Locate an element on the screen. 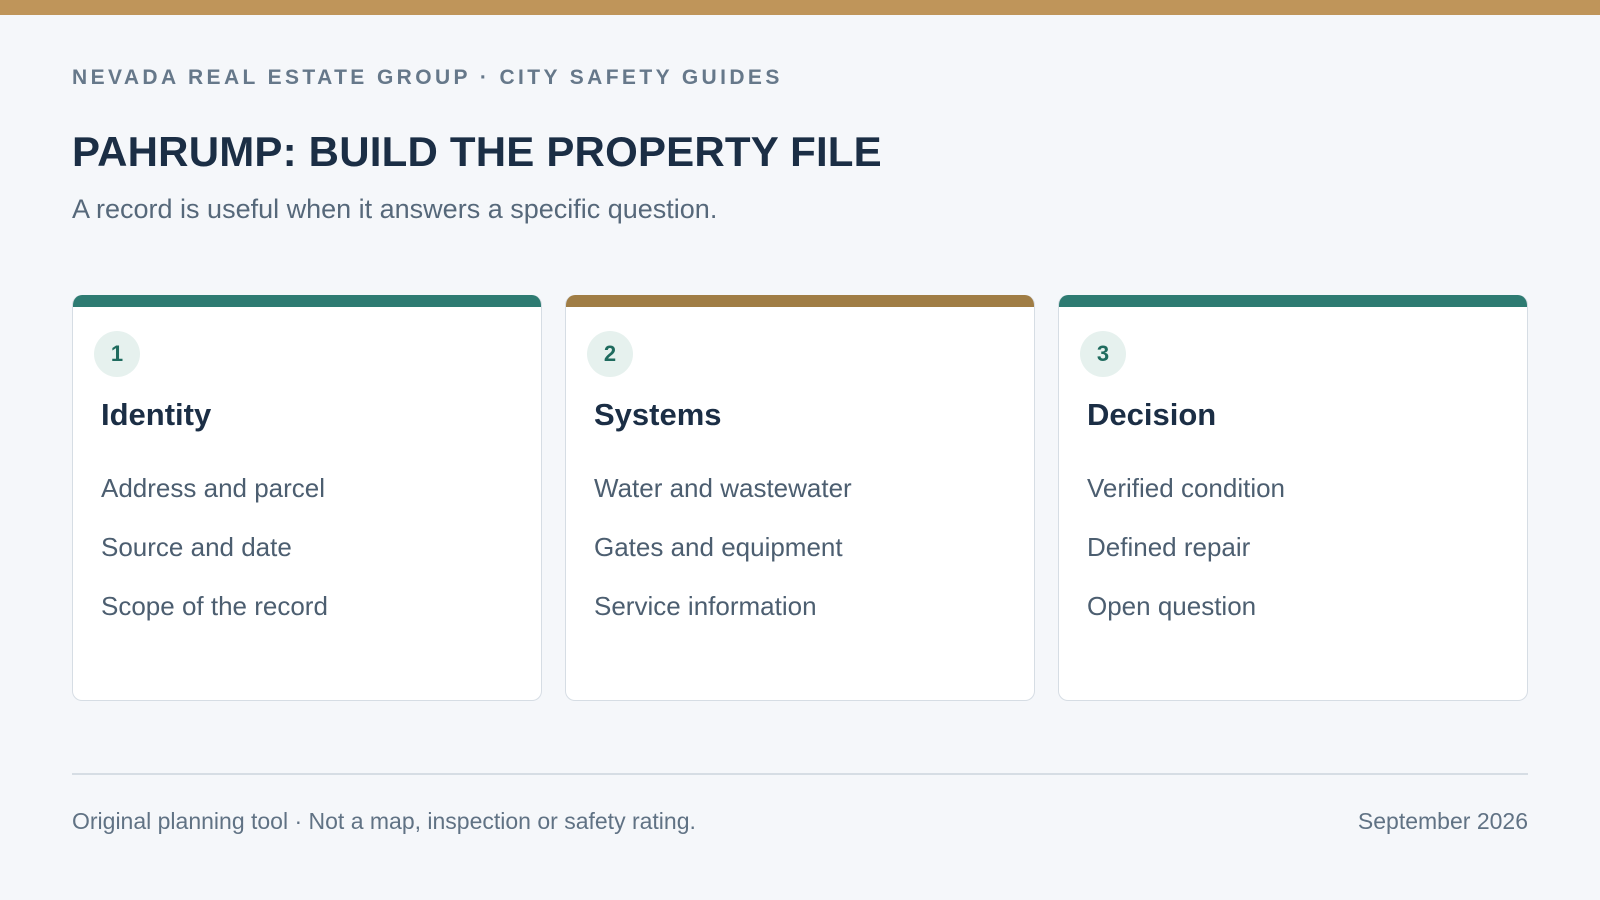  card-title: Systems is located at coordinates (658, 414).